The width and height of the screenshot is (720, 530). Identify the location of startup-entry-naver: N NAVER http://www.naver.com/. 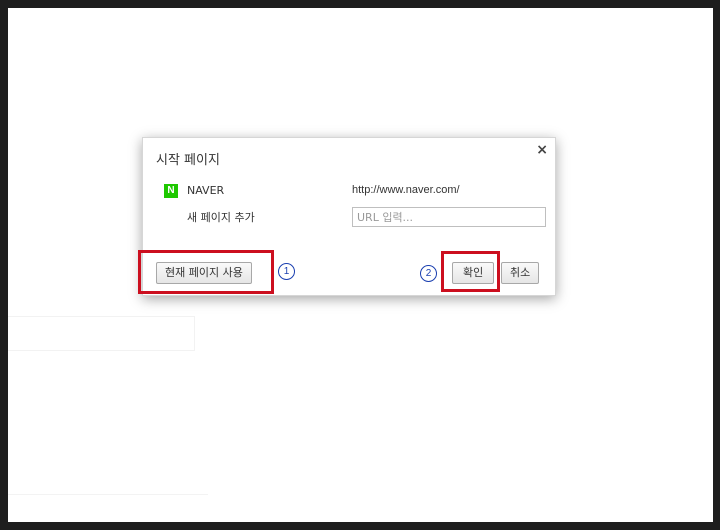
(354, 192).